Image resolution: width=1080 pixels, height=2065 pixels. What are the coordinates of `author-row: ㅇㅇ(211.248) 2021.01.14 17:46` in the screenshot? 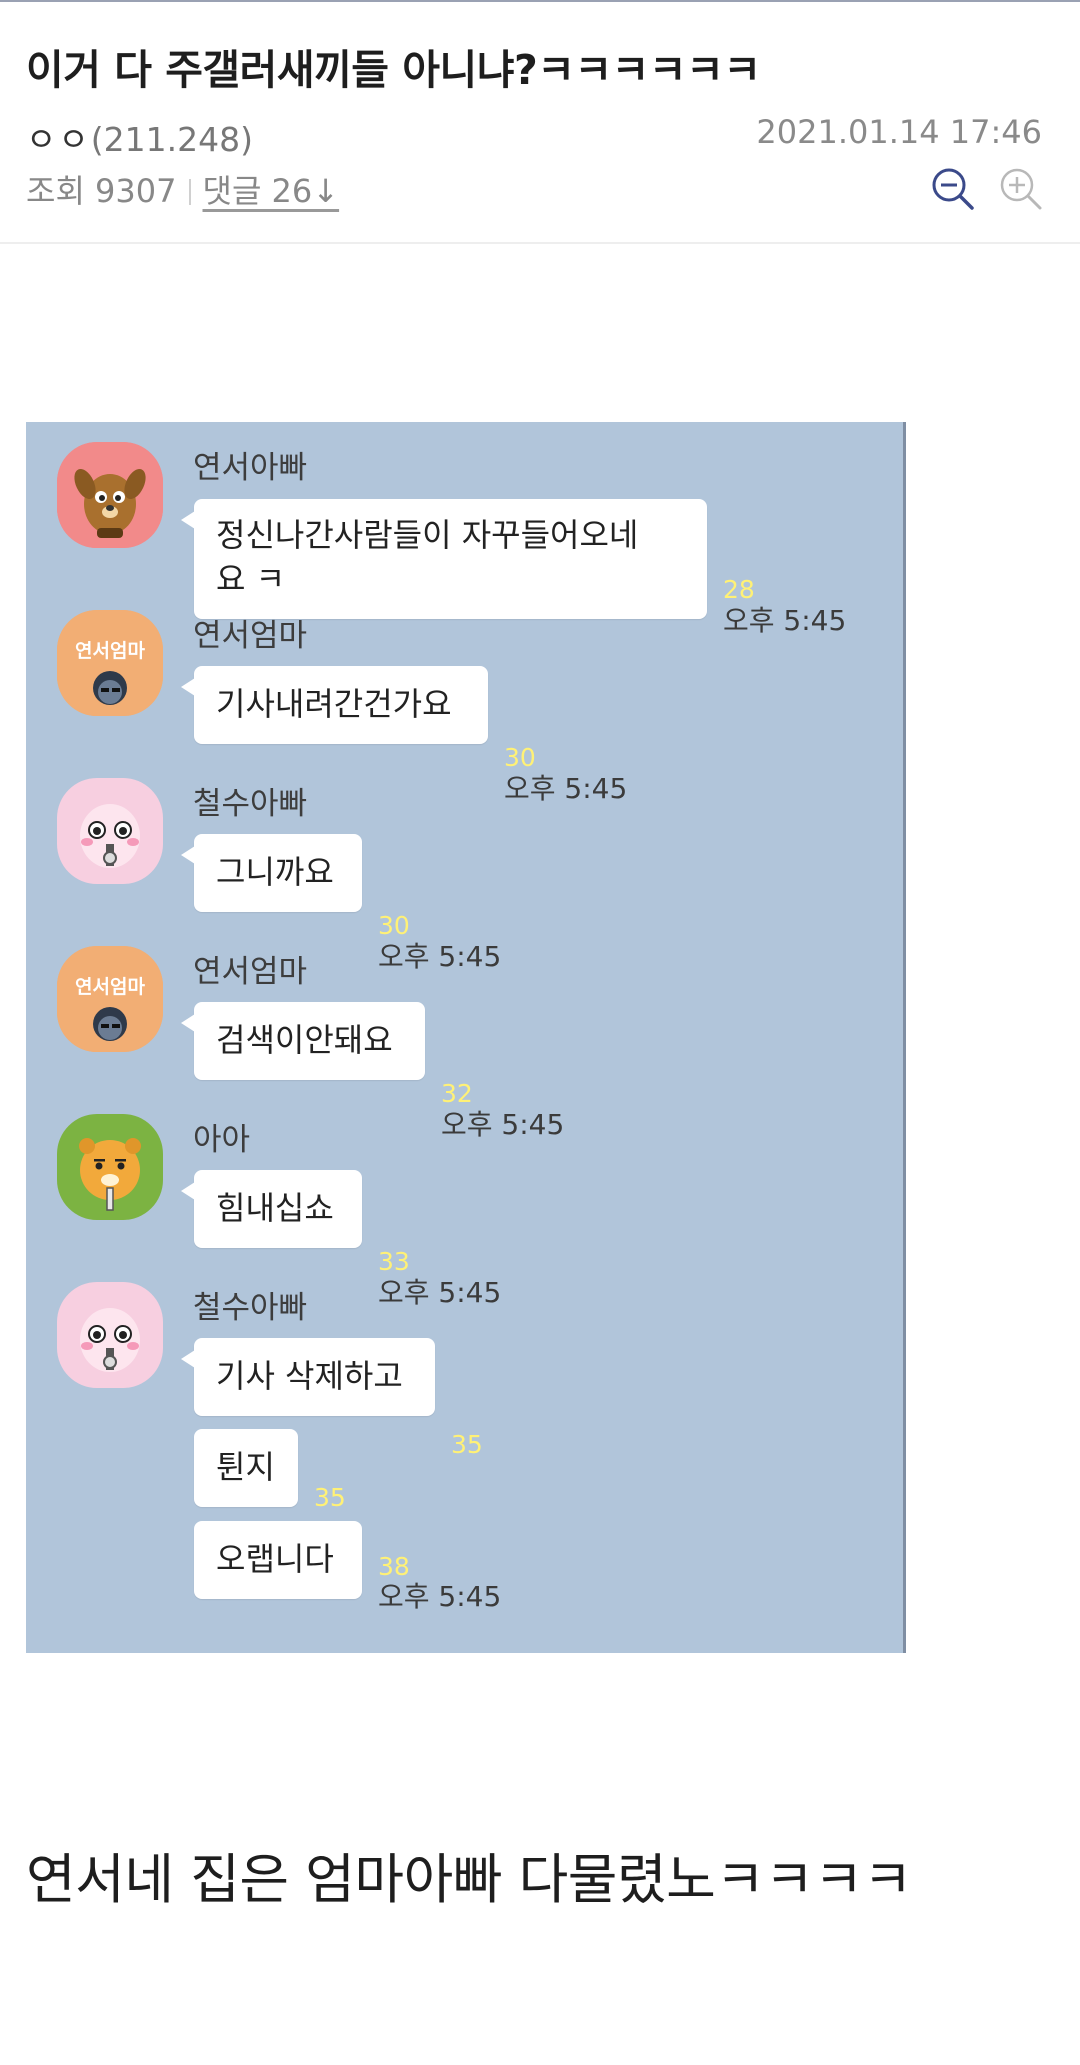 It's located at (534, 136).